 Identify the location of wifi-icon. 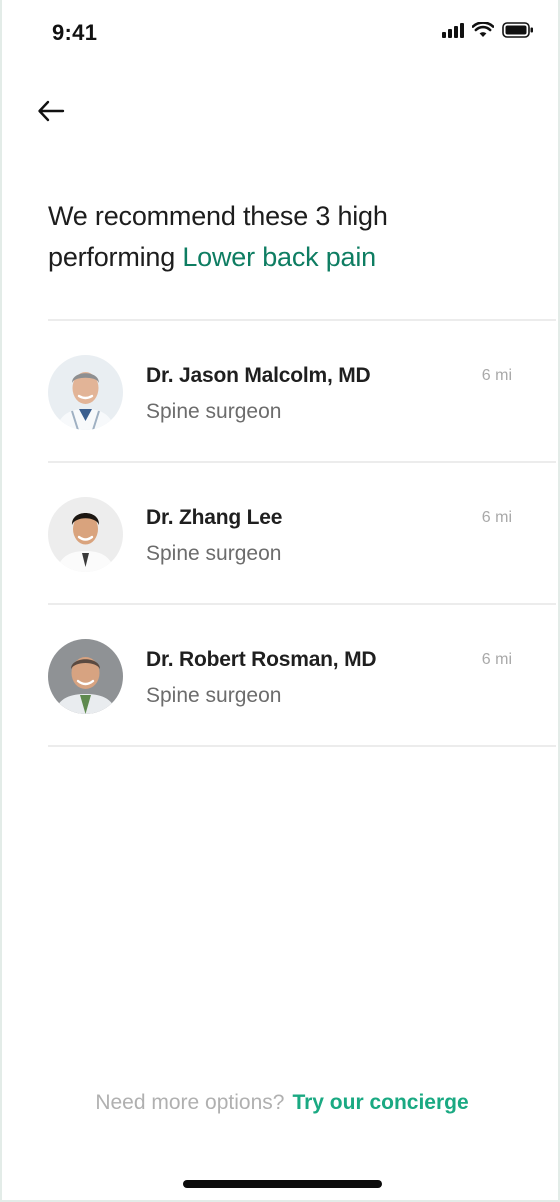
(483, 29).